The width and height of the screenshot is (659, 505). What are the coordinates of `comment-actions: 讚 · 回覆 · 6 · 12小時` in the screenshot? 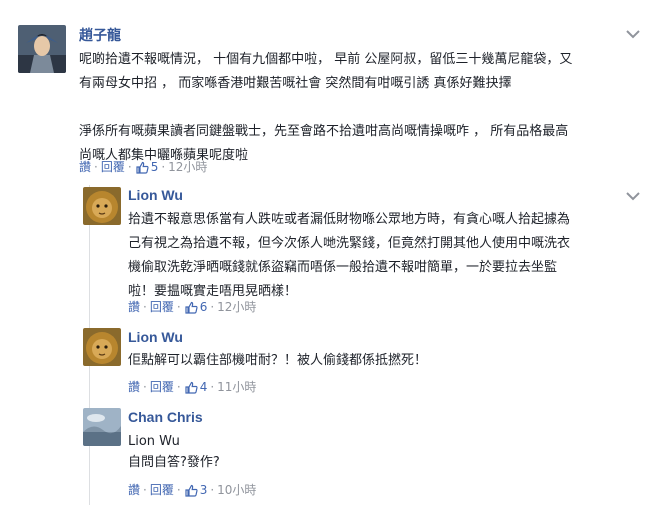 It's located at (192, 307).